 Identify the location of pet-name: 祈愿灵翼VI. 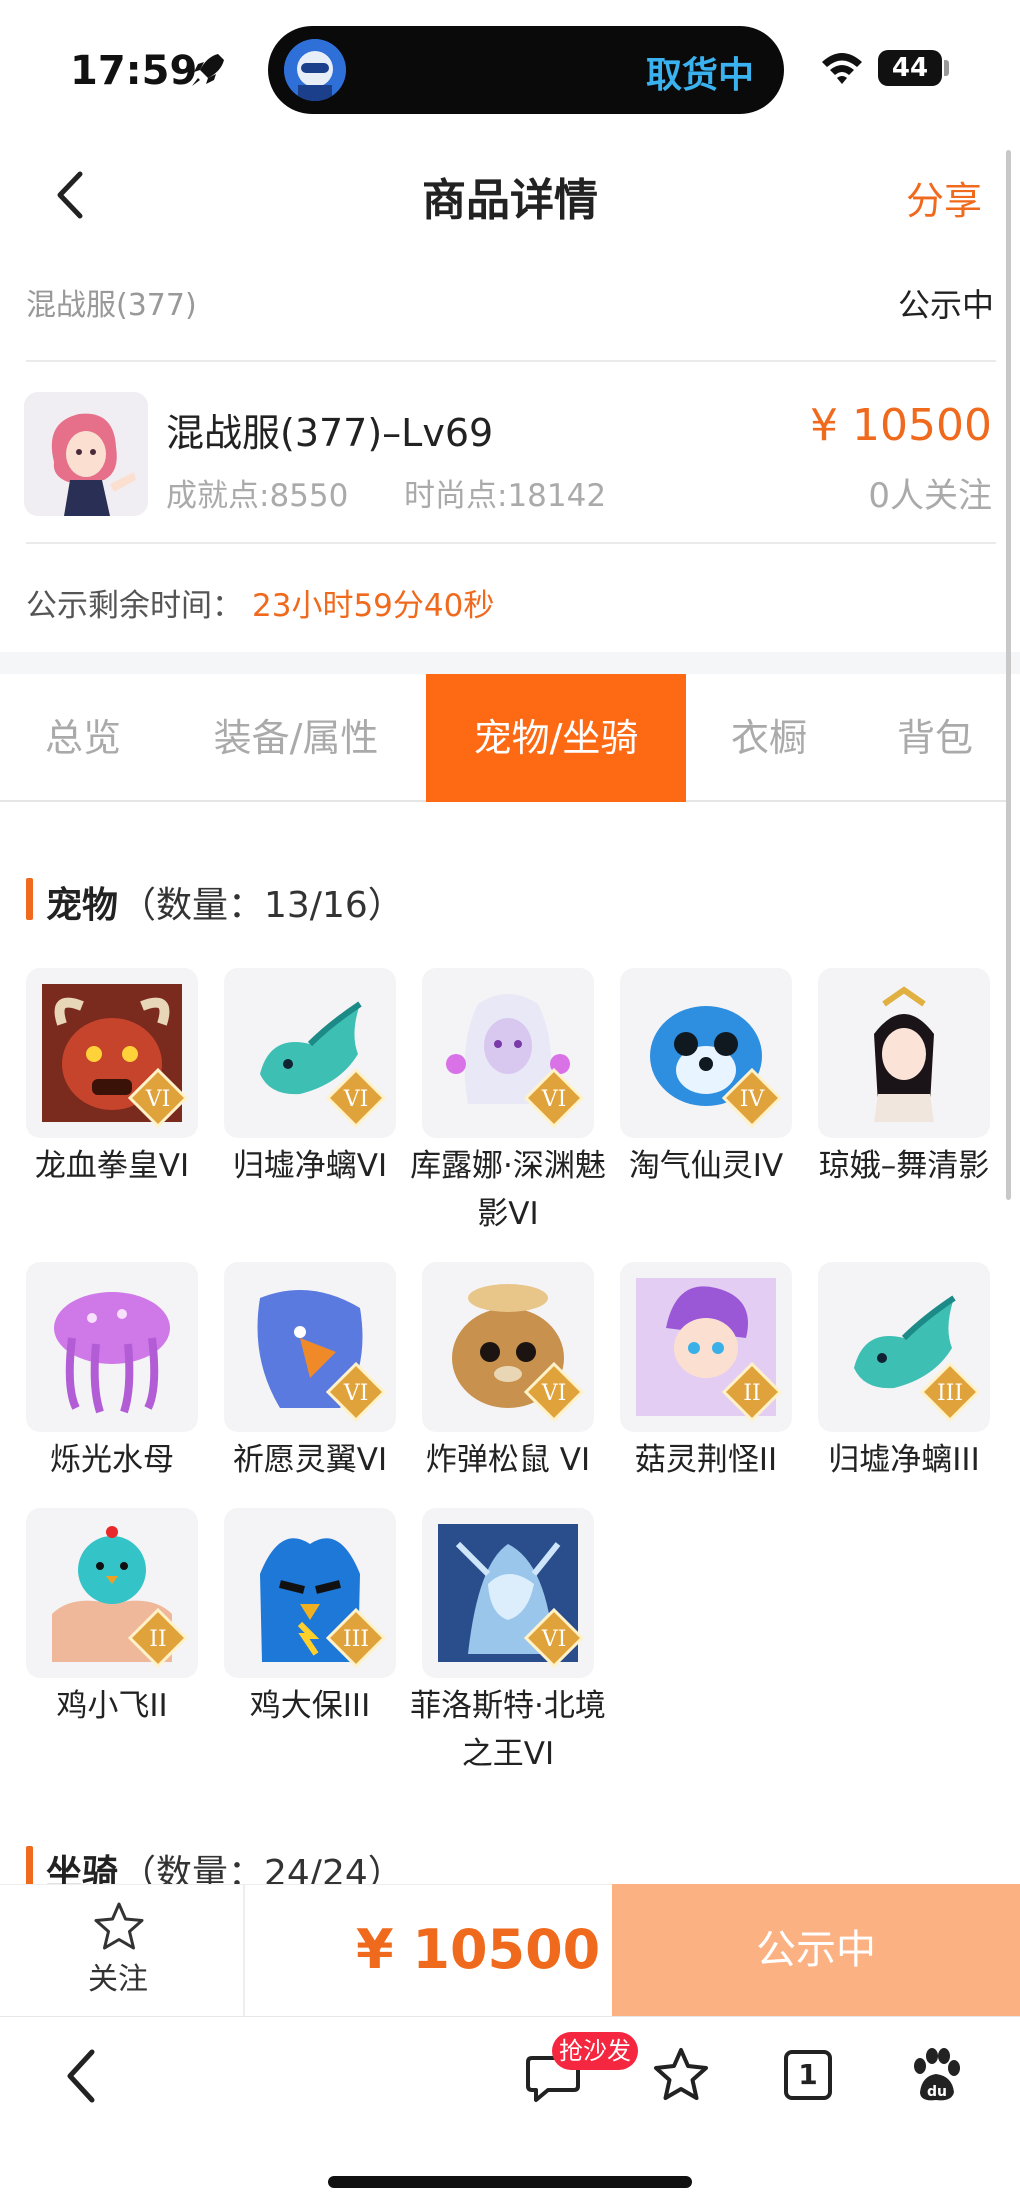
(310, 1460).